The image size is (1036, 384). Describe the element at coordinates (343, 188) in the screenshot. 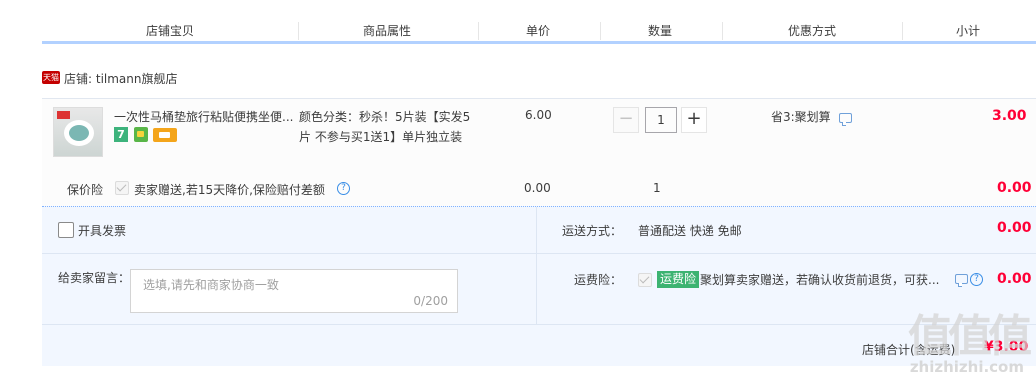

I see `insurance-help-icon: ?` at that location.